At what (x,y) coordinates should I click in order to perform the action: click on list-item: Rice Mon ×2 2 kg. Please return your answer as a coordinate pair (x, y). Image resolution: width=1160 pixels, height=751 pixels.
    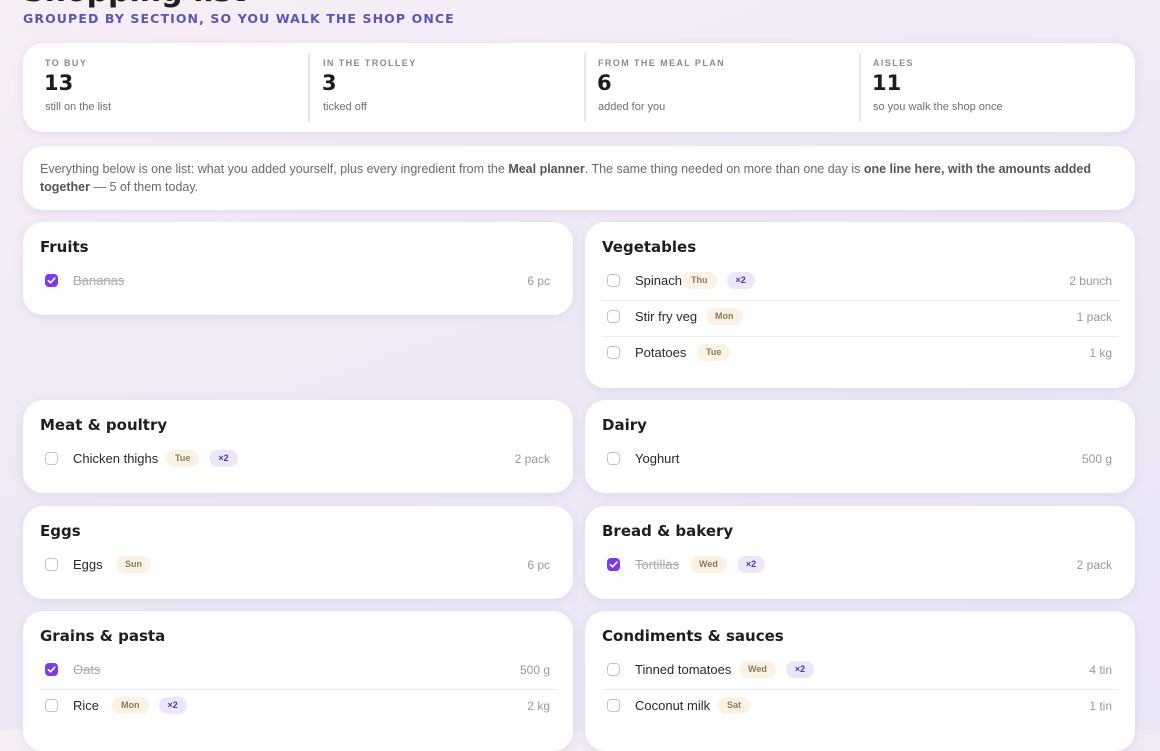
    Looking at the image, I should click on (298, 707).